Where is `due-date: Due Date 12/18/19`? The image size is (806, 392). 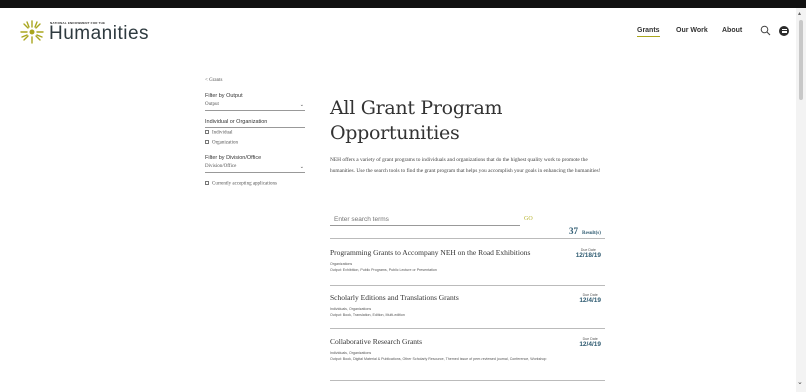
due-date: Due Date 12/18/19 is located at coordinates (588, 253).